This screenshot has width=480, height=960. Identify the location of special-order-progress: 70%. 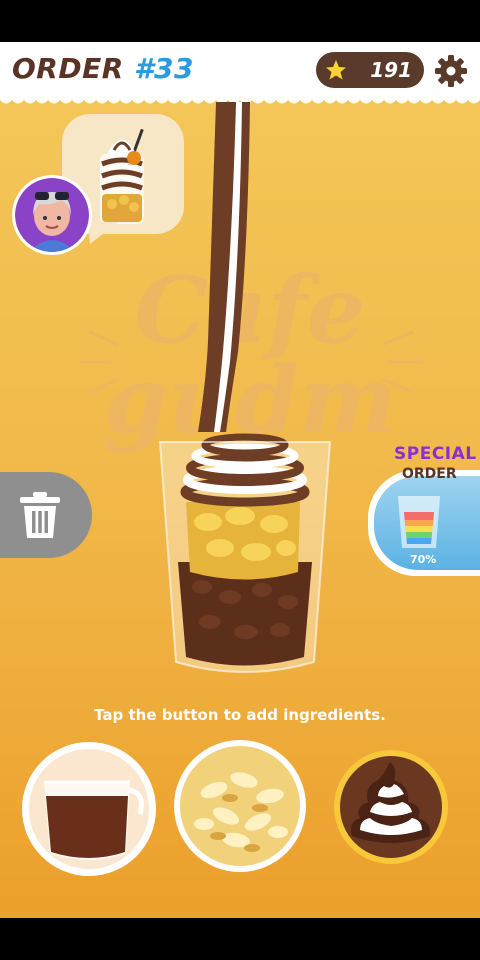
(423, 559).